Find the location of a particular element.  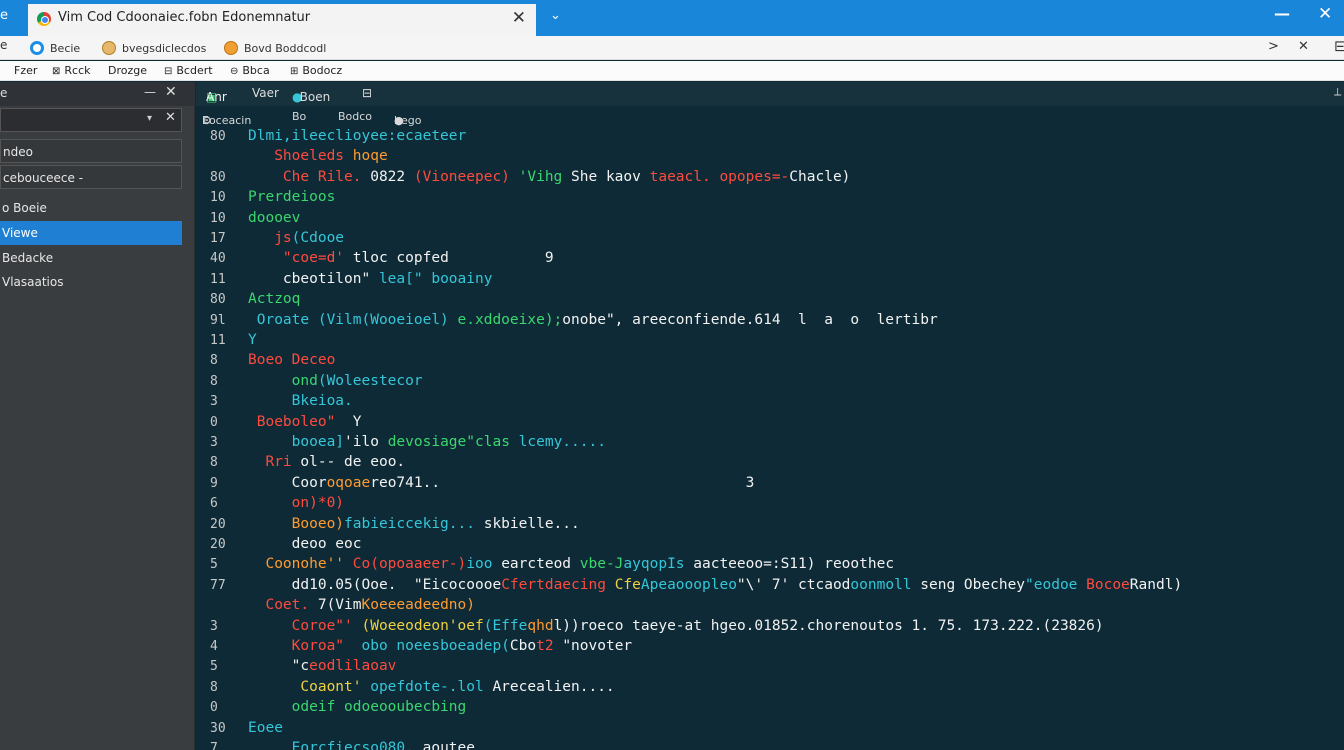

editor-tab-2: Vaer is located at coordinates (265, 93).